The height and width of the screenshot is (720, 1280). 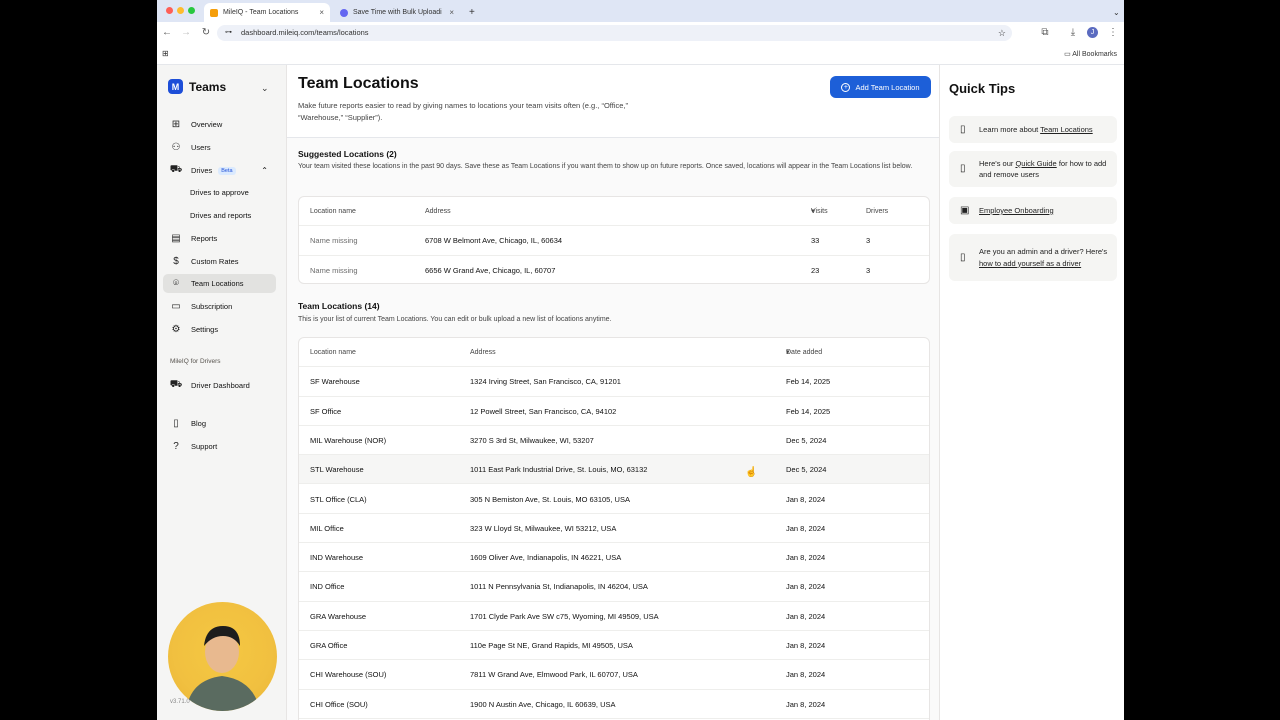 I want to click on location-name: GRA Office, so click(x=329, y=645).